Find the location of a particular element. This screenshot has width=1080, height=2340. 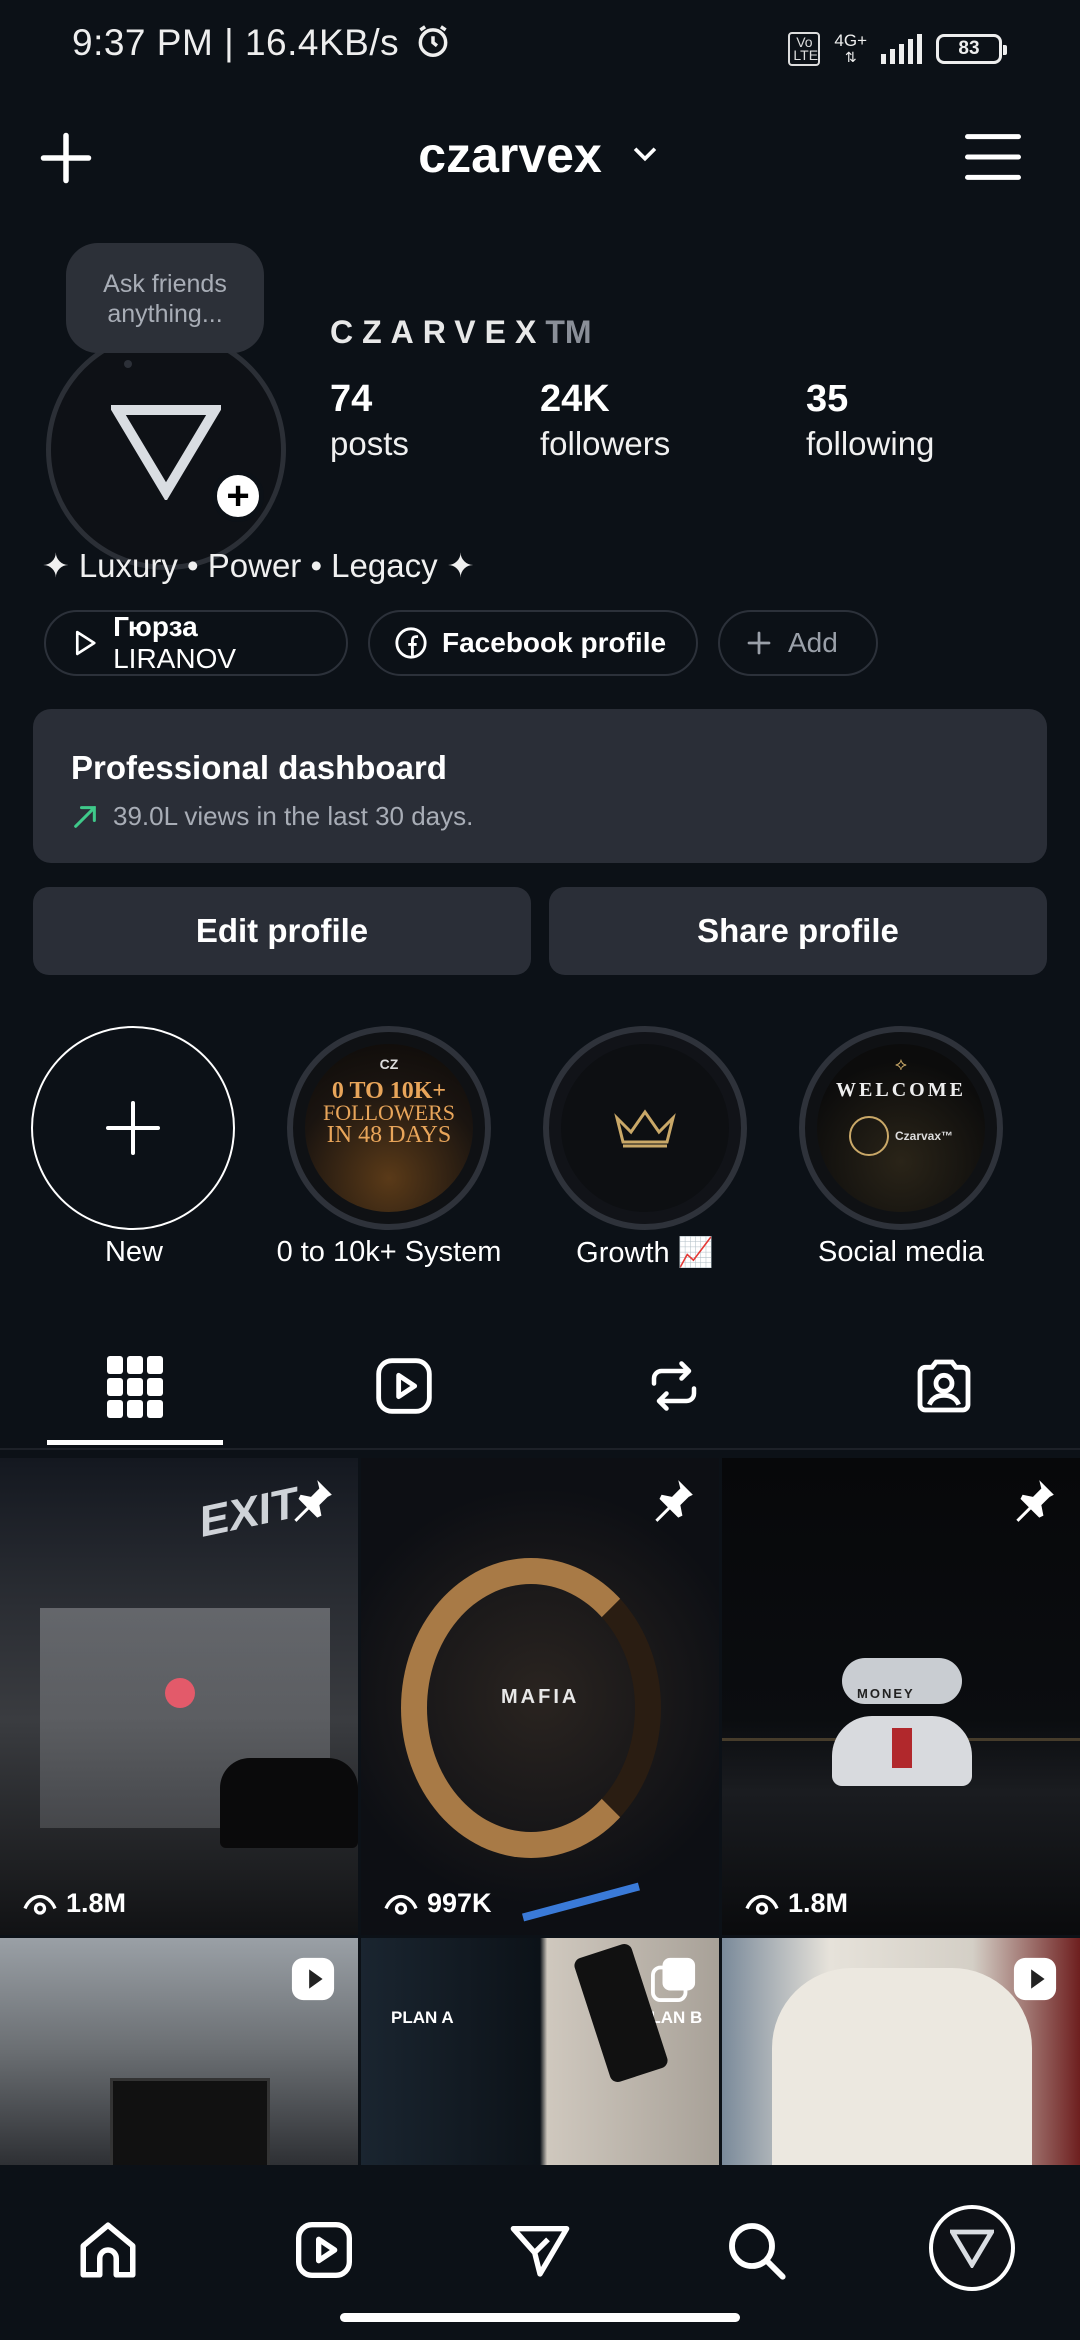

send-icon is located at coordinates (540, 2251).